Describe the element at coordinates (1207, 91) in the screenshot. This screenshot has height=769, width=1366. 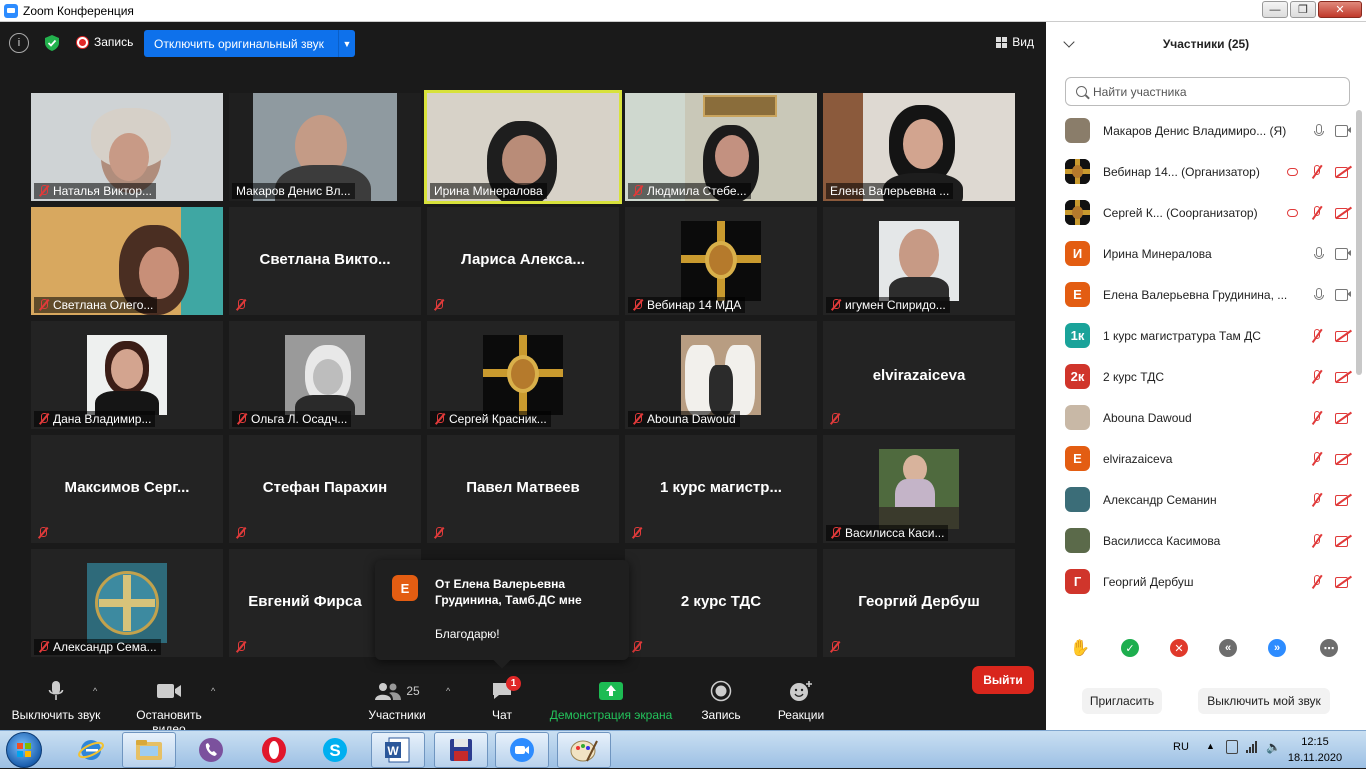
I see `participant-search-input: Найти участника` at that location.